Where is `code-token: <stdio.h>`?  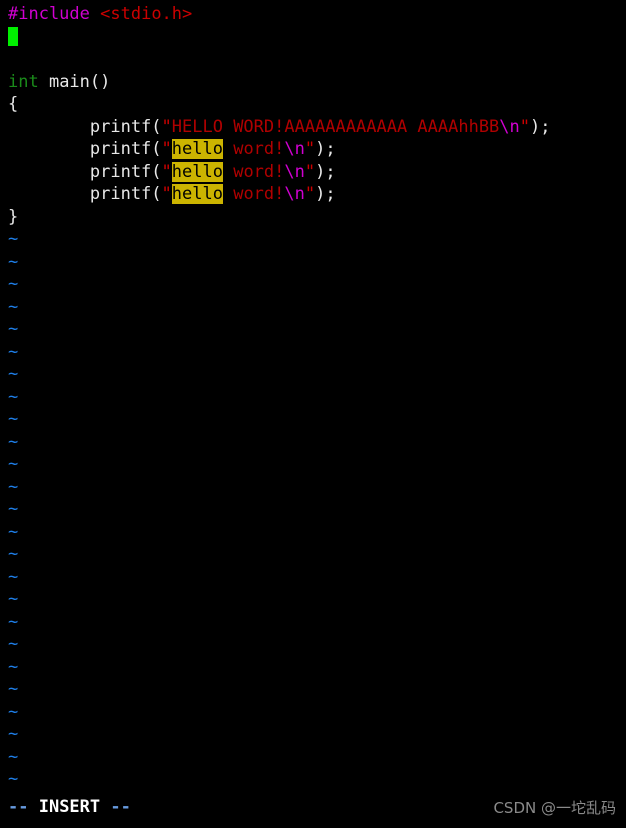 code-token: <stdio.h> is located at coordinates (146, 14).